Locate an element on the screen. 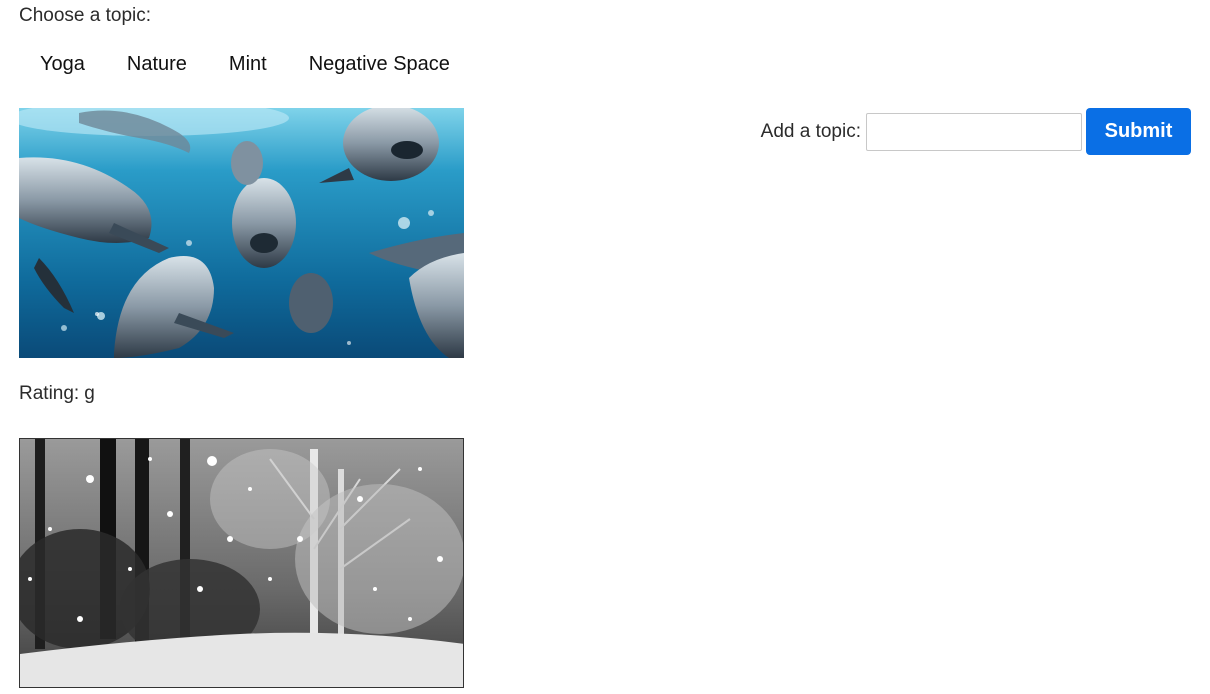 The image size is (1210, 694). gif-dolphins is located at coordinates (241, 233).